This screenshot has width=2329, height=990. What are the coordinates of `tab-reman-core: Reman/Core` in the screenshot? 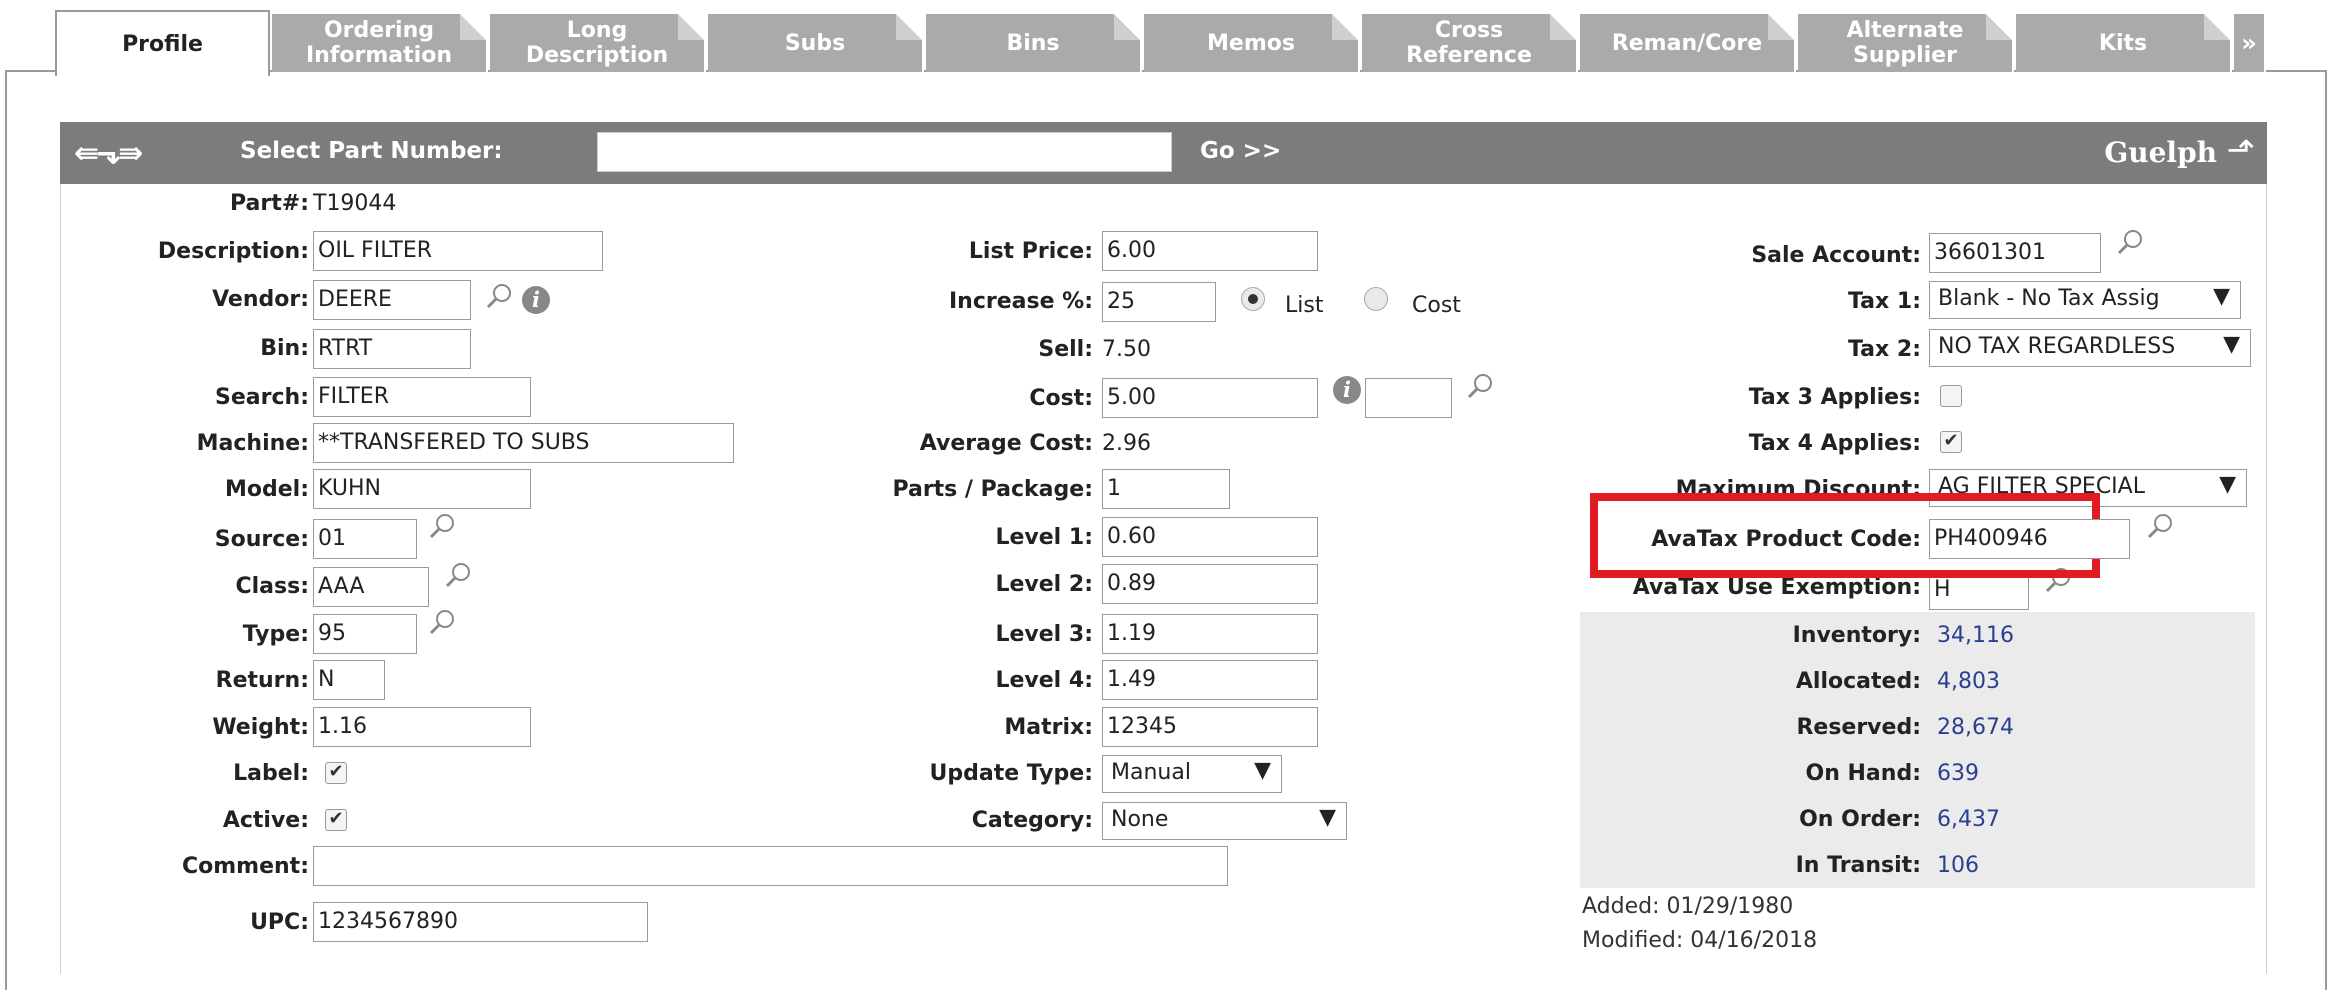 It's located at (1688, 43).